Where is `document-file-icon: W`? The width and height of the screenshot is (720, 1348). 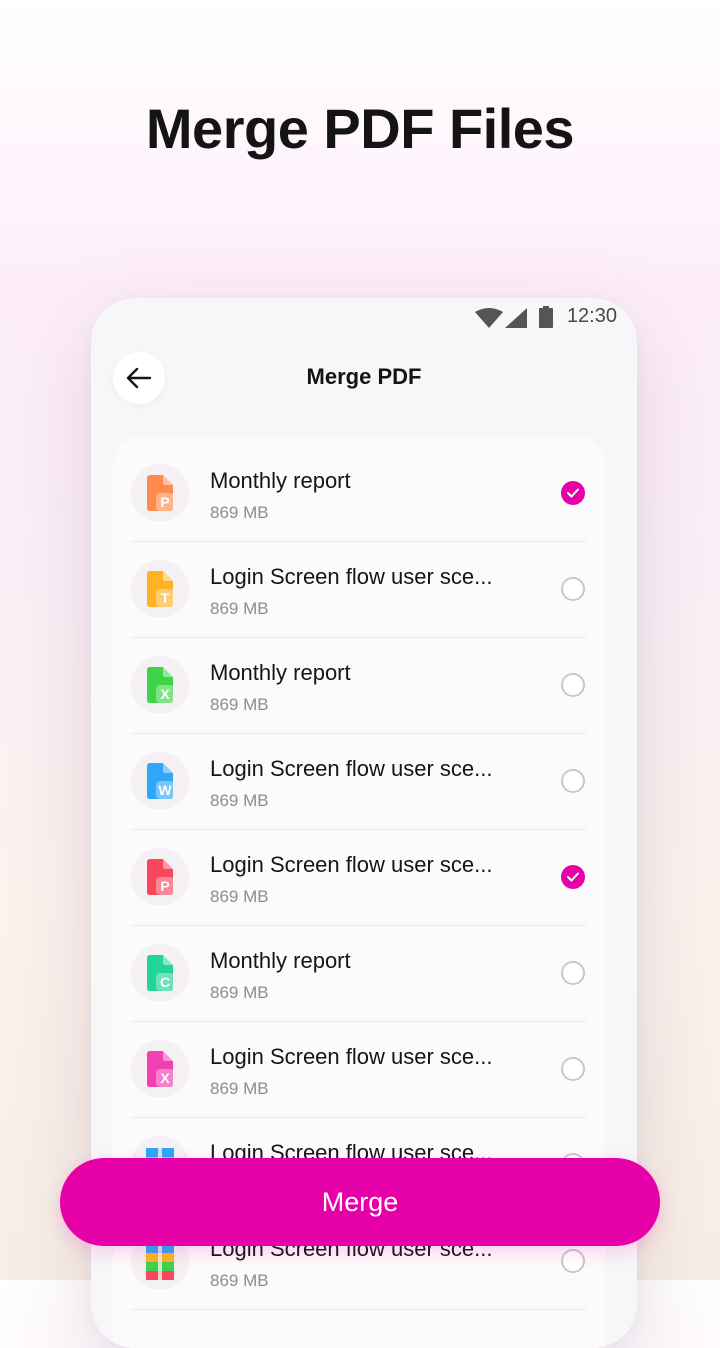
document-file-icon: W is located at coordinates (160, 781).